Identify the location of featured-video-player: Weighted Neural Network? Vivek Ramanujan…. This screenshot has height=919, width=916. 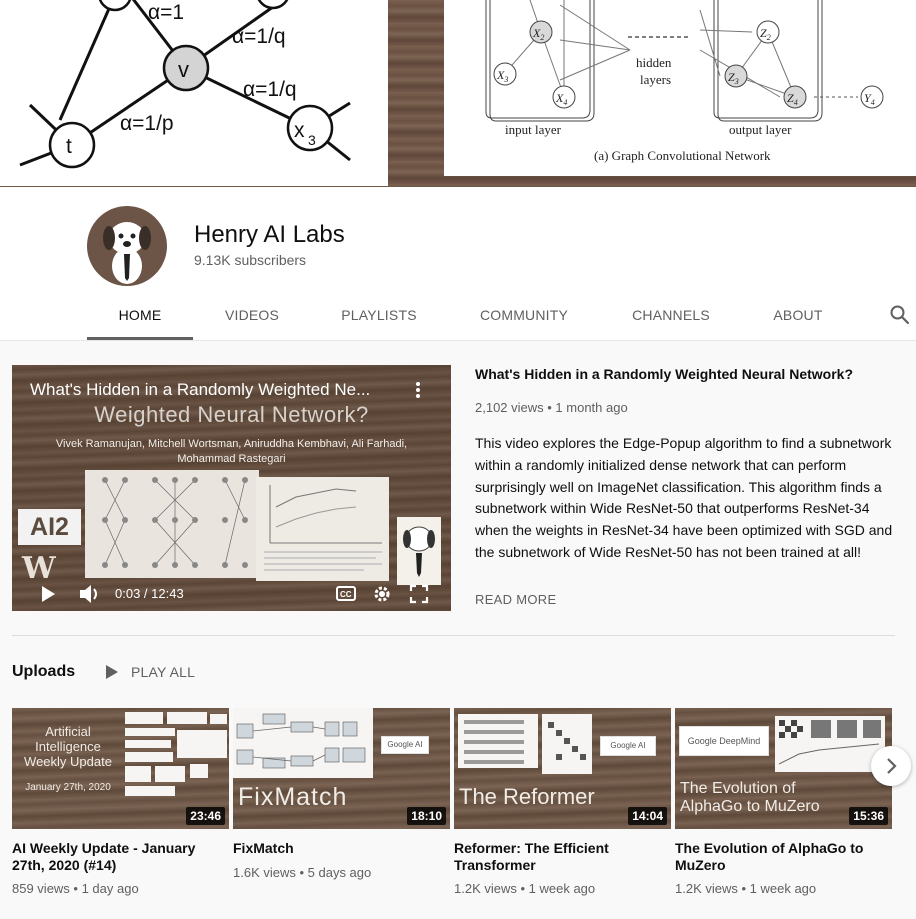
(231, 488).